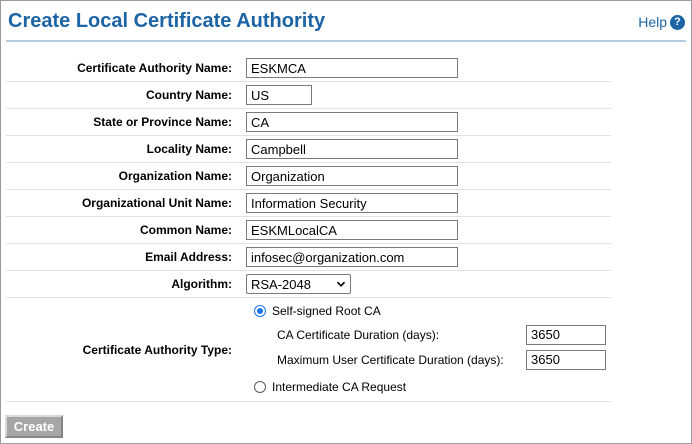 Image resolution: width=692 pixels, height=444 pixels. I want to click on organization-name-input, so click(352, 176).